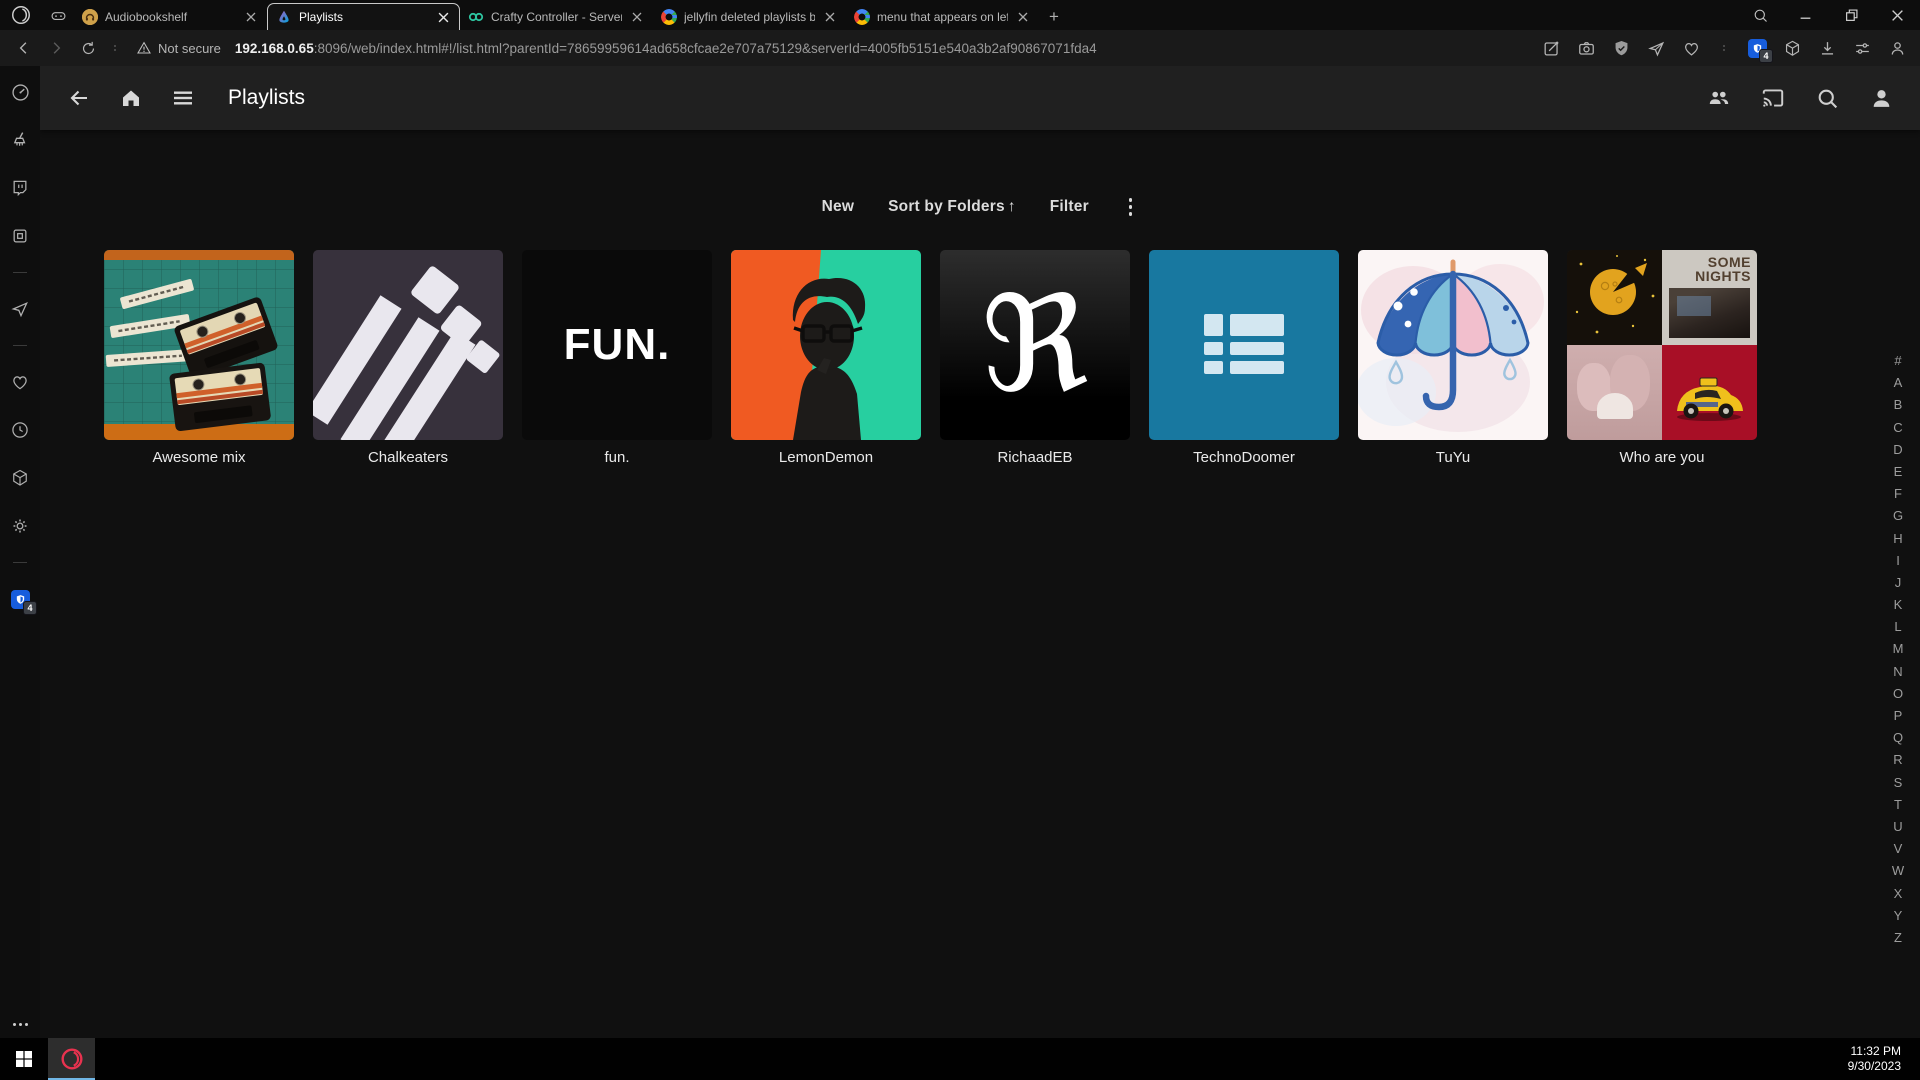  Describe the element at coordinates (749, 16) in the screenshot. I see `tab-search-jellyfin-deleted: jellyfin deleted playlists bet` at that location.